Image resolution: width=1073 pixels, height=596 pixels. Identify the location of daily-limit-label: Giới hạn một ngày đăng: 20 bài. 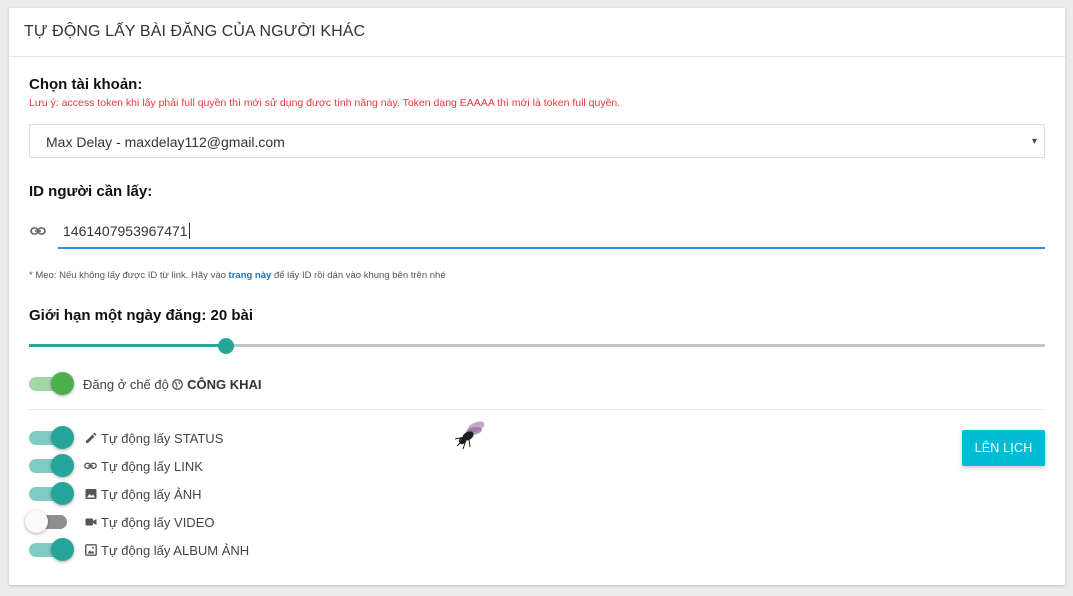
(141, 315).